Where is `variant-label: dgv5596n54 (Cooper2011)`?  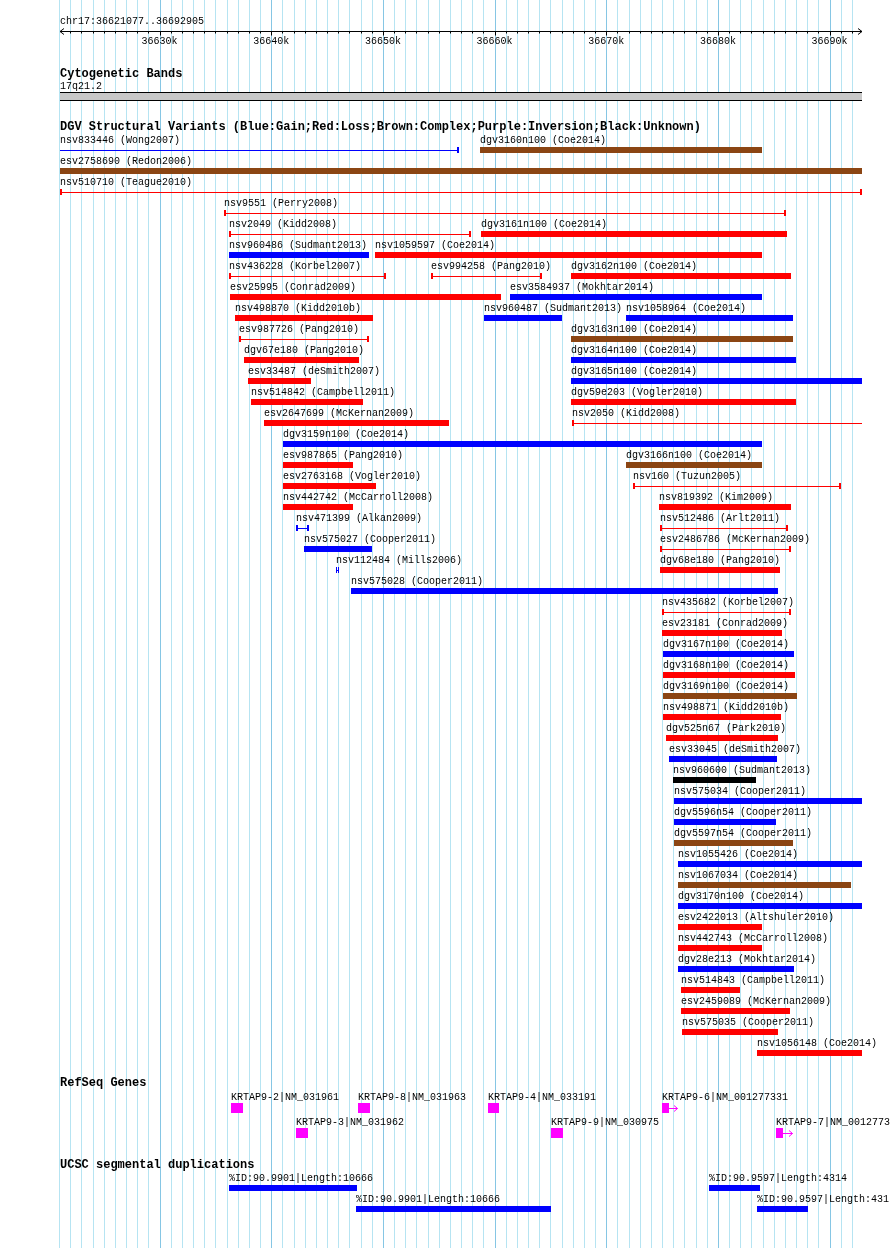
variant-label: dgv5596n54 (Cooper2011) is located at coordinates (743, 812).